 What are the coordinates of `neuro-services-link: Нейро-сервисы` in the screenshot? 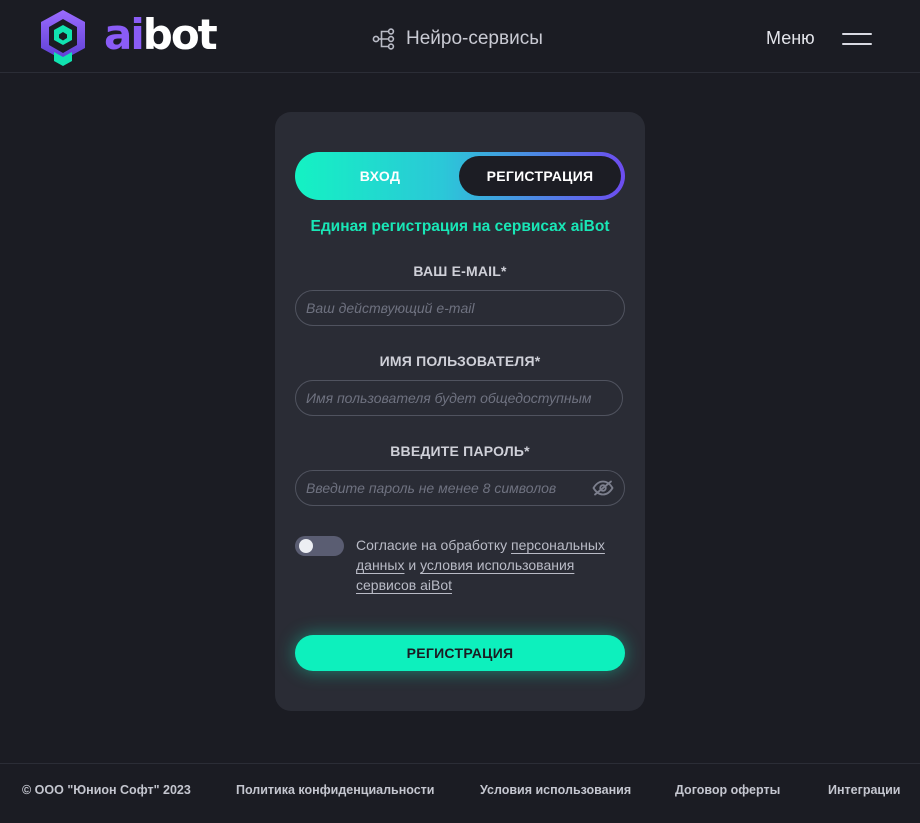 It's located at (457, 39).